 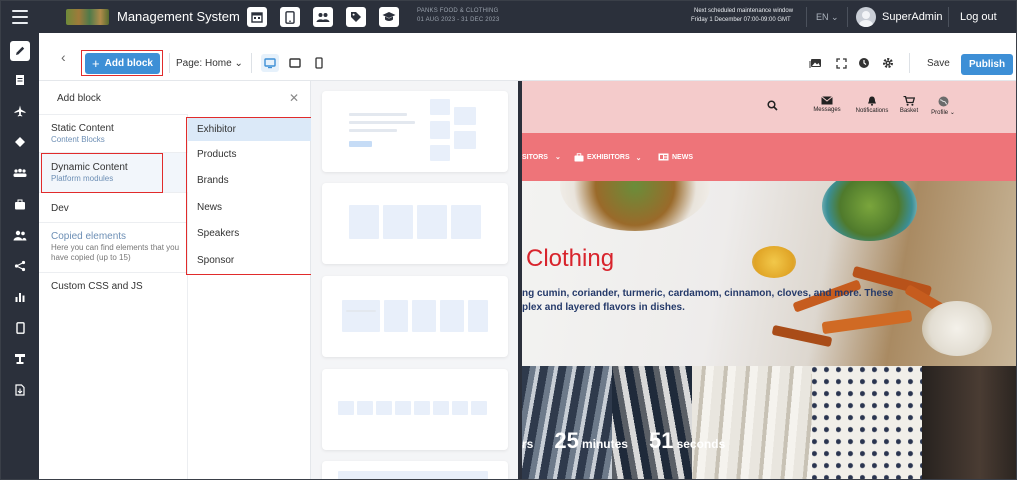 I want to click on add-block-button: + Add block, so click(x=122, y=63).